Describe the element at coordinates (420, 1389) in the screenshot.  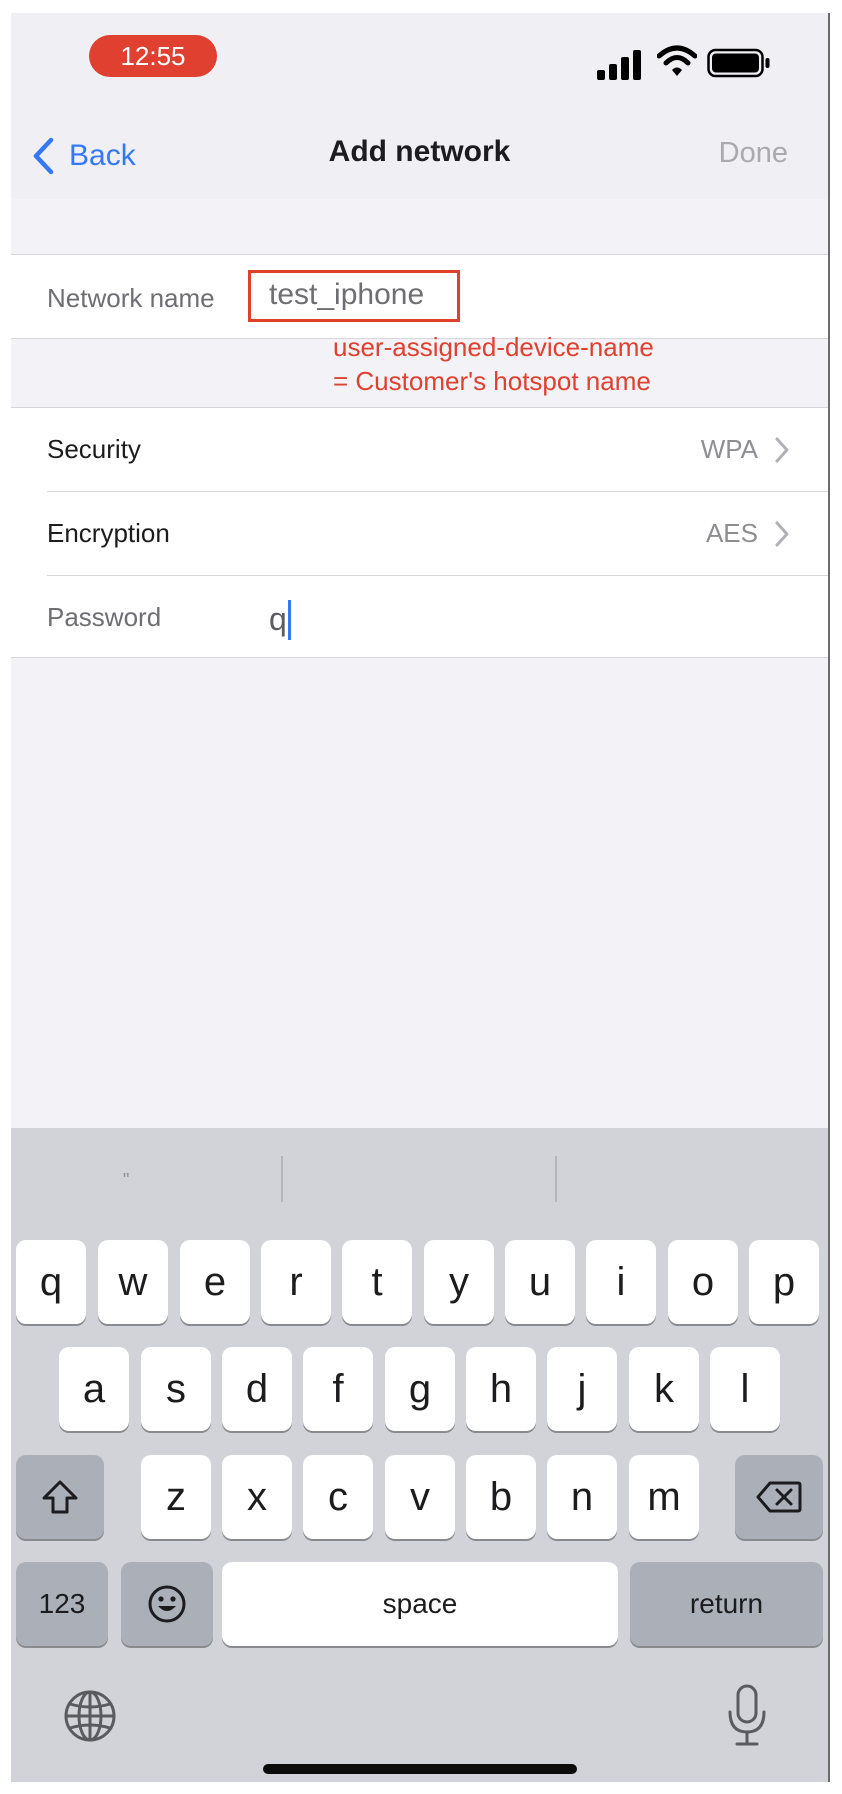
I see `key-g: g` at that location.